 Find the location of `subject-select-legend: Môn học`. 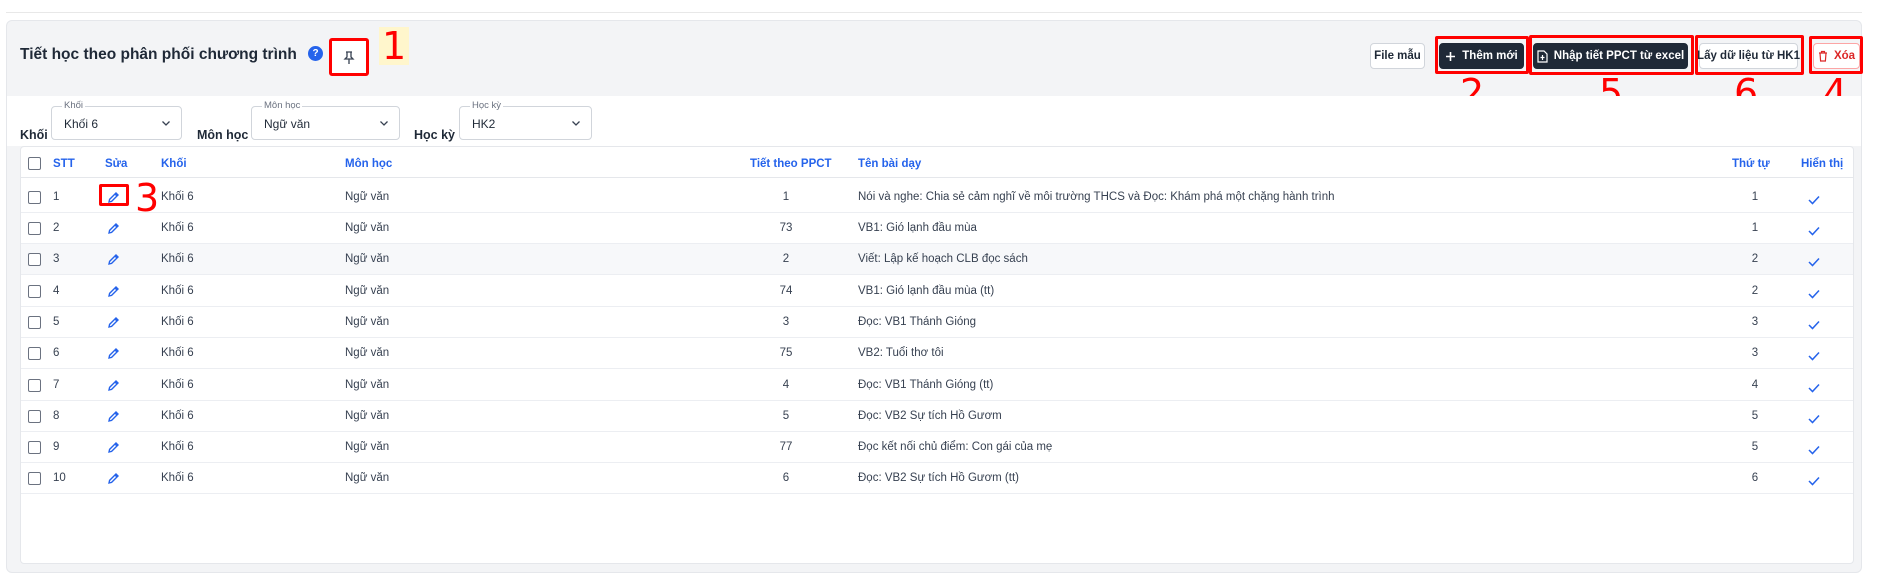

subject-select-legend: Môn học is located at coordinates (282, 105).